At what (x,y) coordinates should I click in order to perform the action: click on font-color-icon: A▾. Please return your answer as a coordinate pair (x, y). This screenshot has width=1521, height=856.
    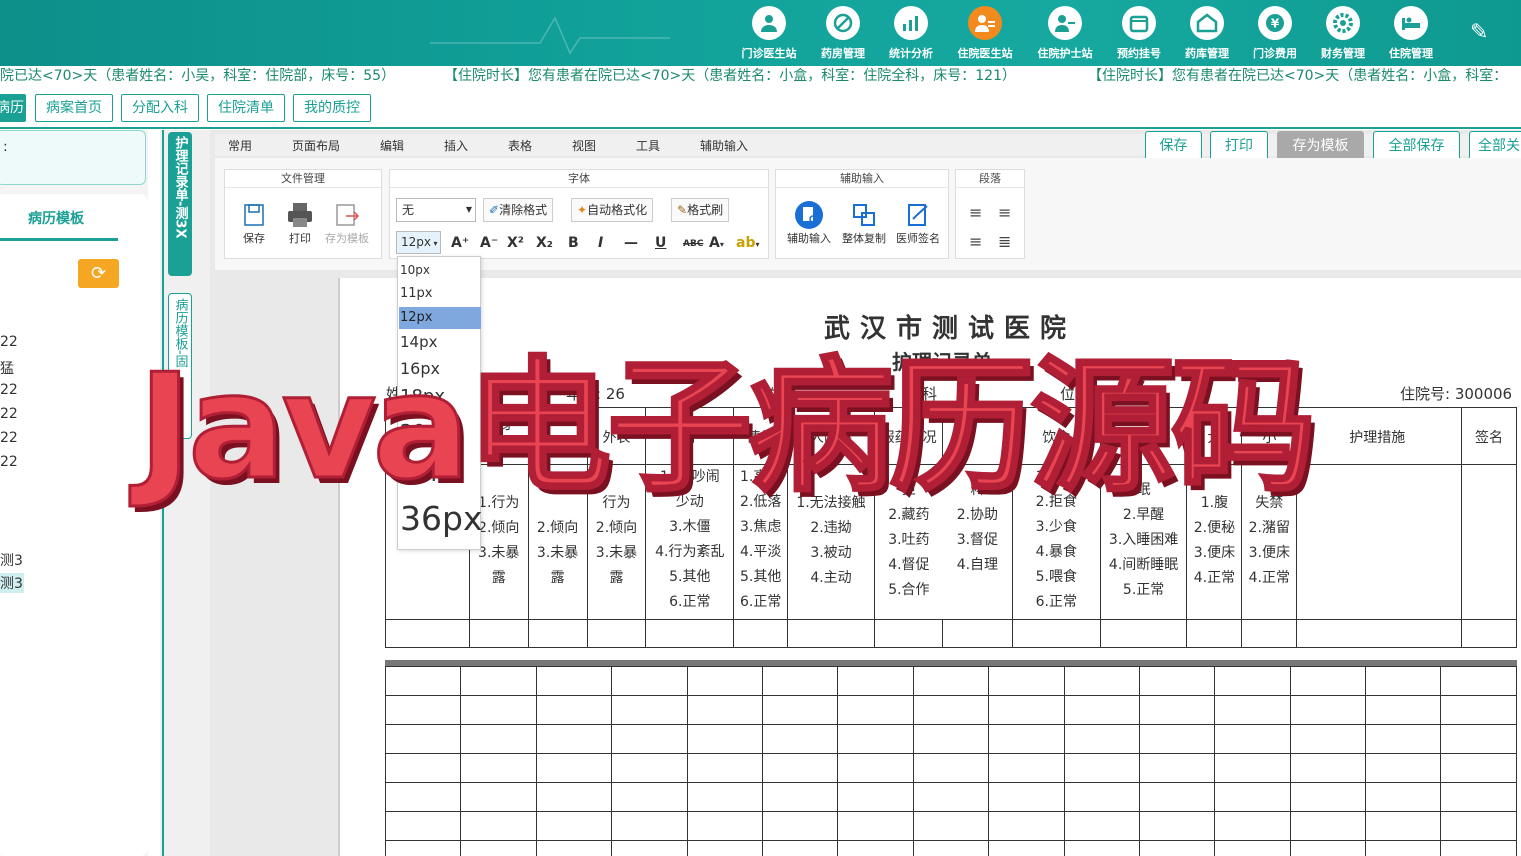
    Looking at the image, I should click on (716, 243).